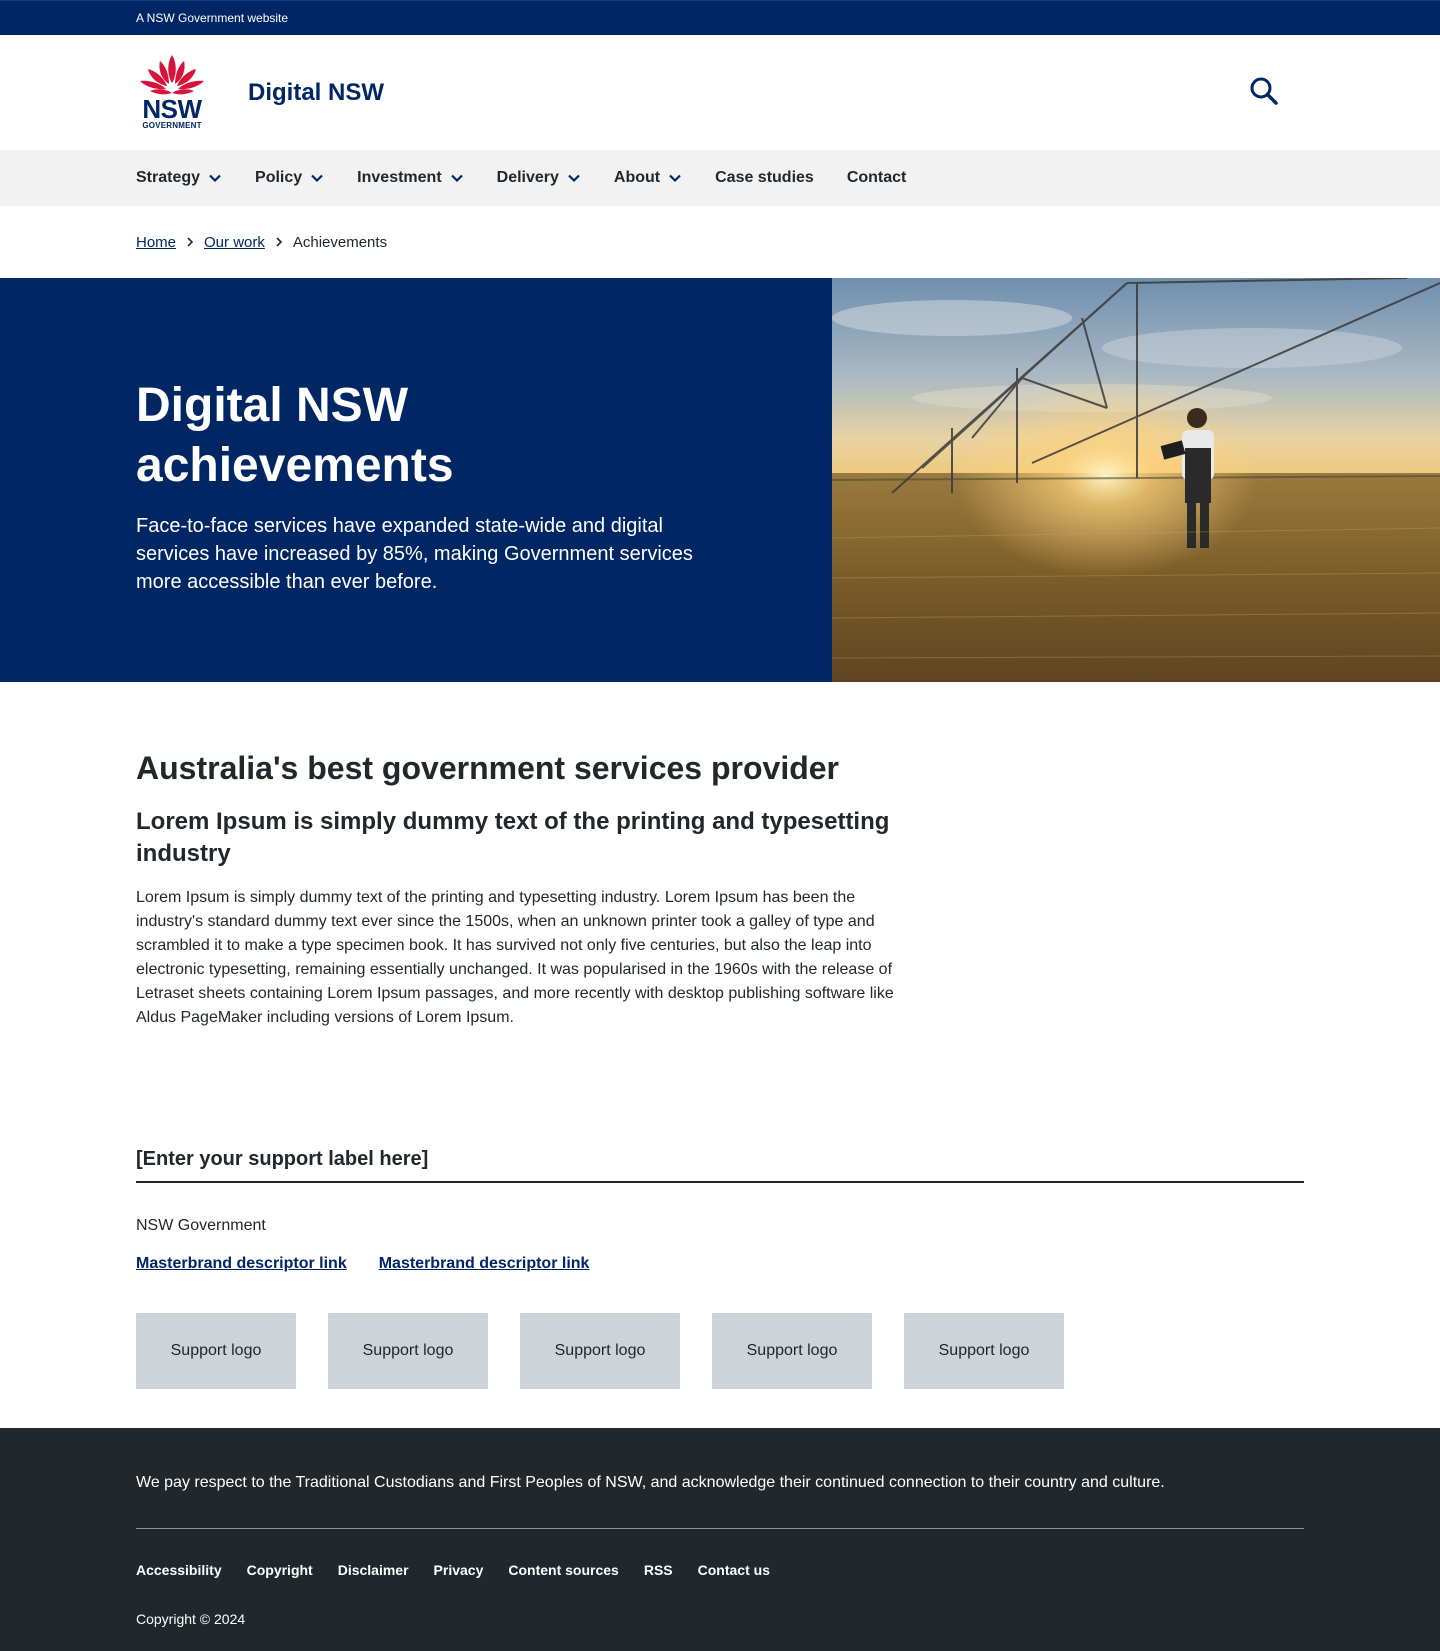 The image size is (1440, 1651). I want to click on nav-item-label: About, so click(637, 177).